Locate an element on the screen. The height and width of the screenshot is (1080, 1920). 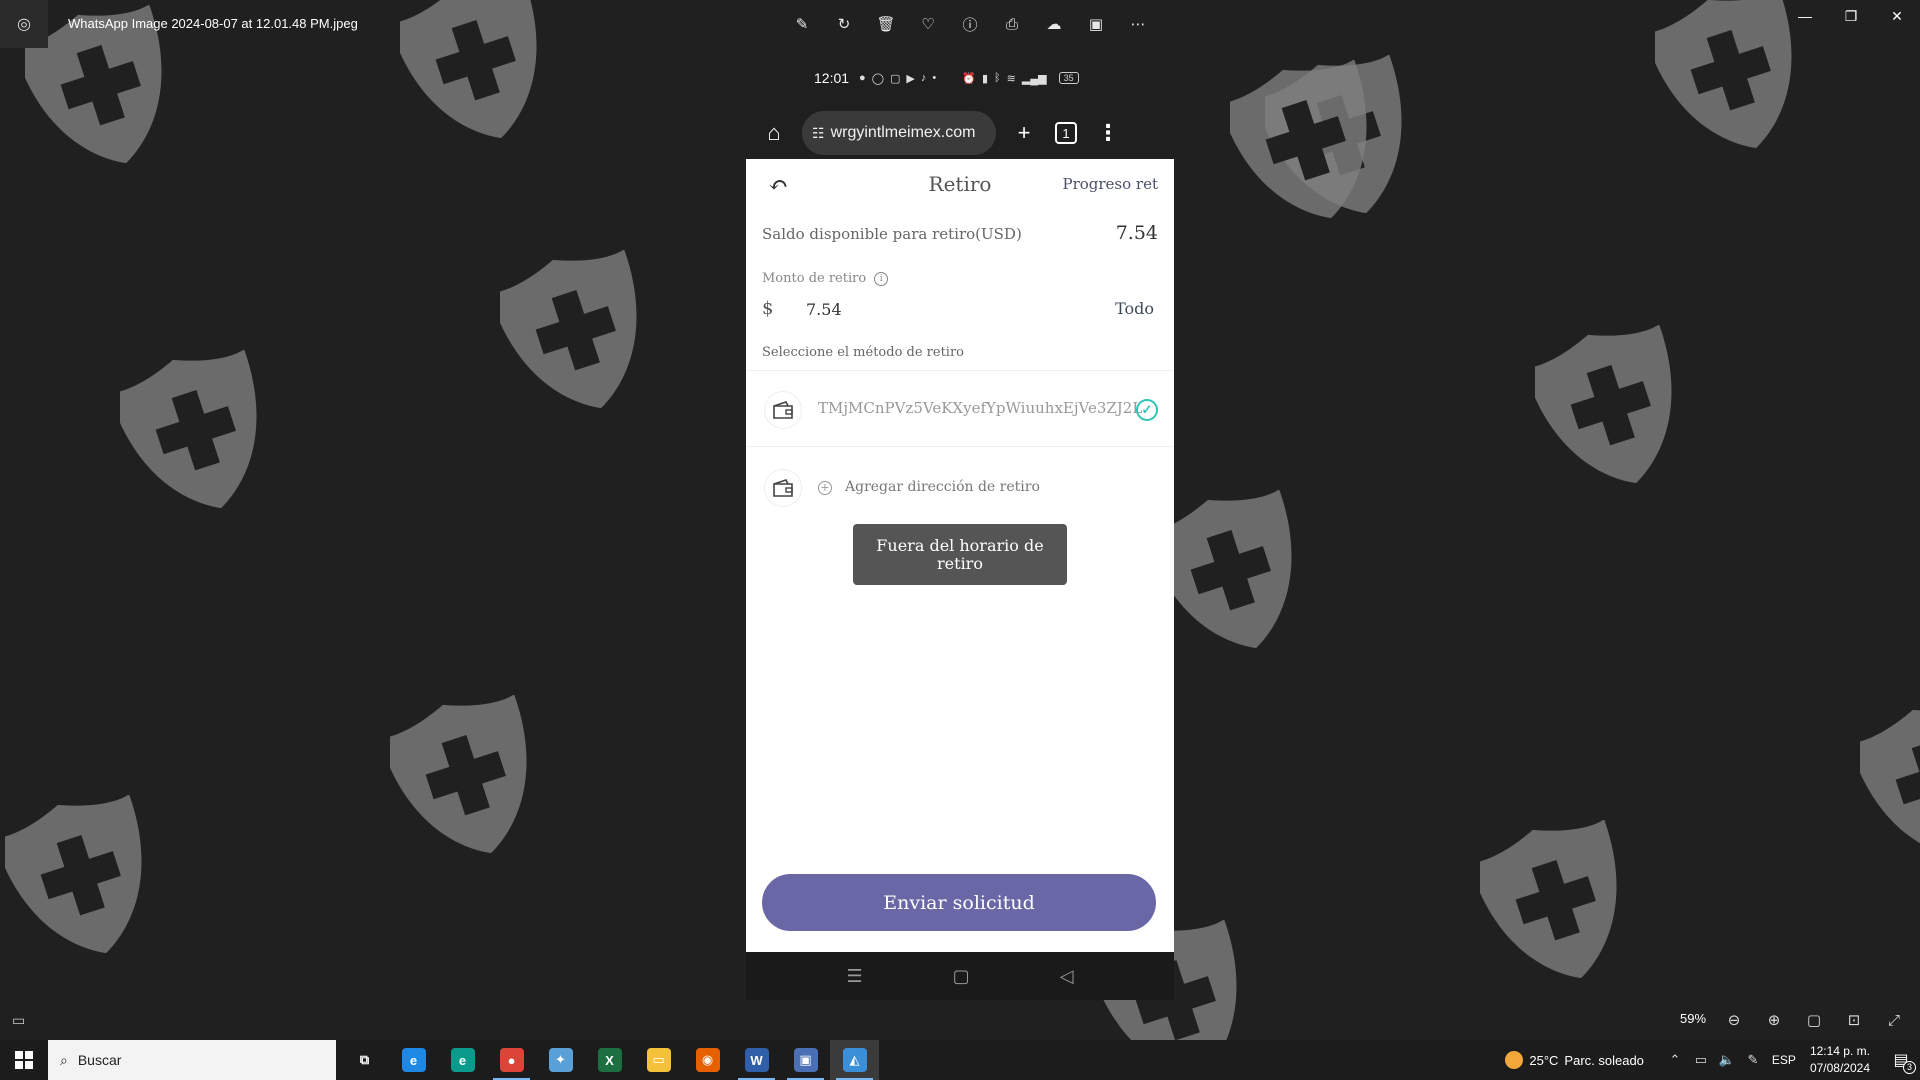
taskbar-app-internet-explorer: e is located at coordinates (413, 1060).